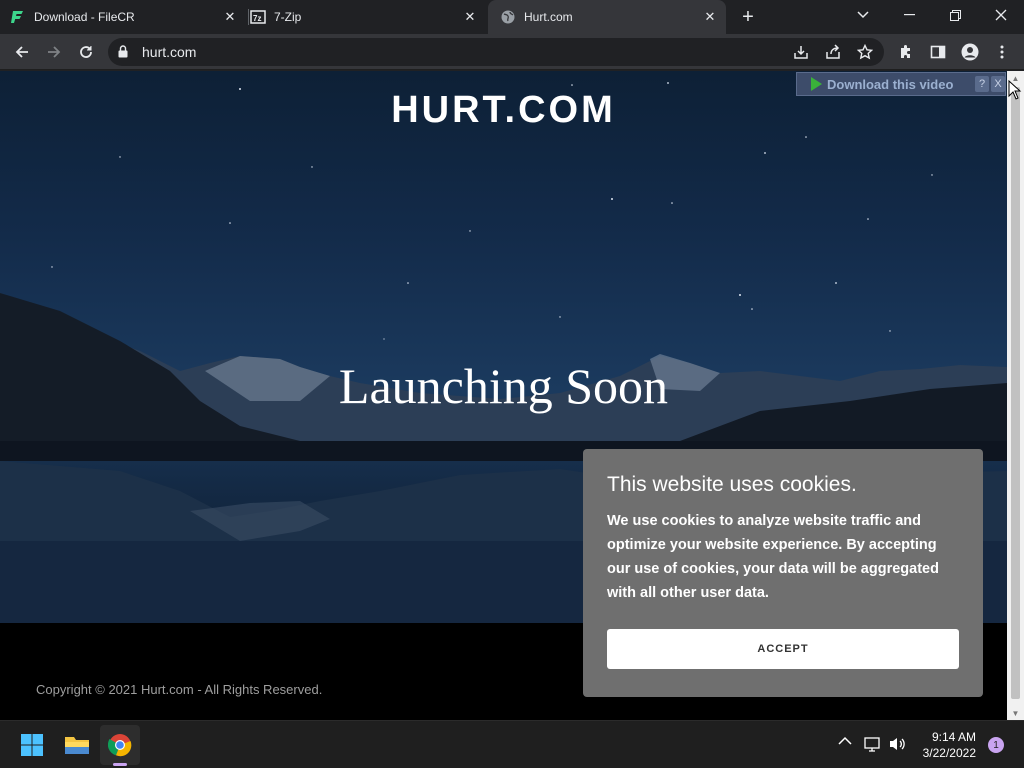  Describe the element at coordinates (833, 52) in the screenshot. I see `share-icon` at that location.